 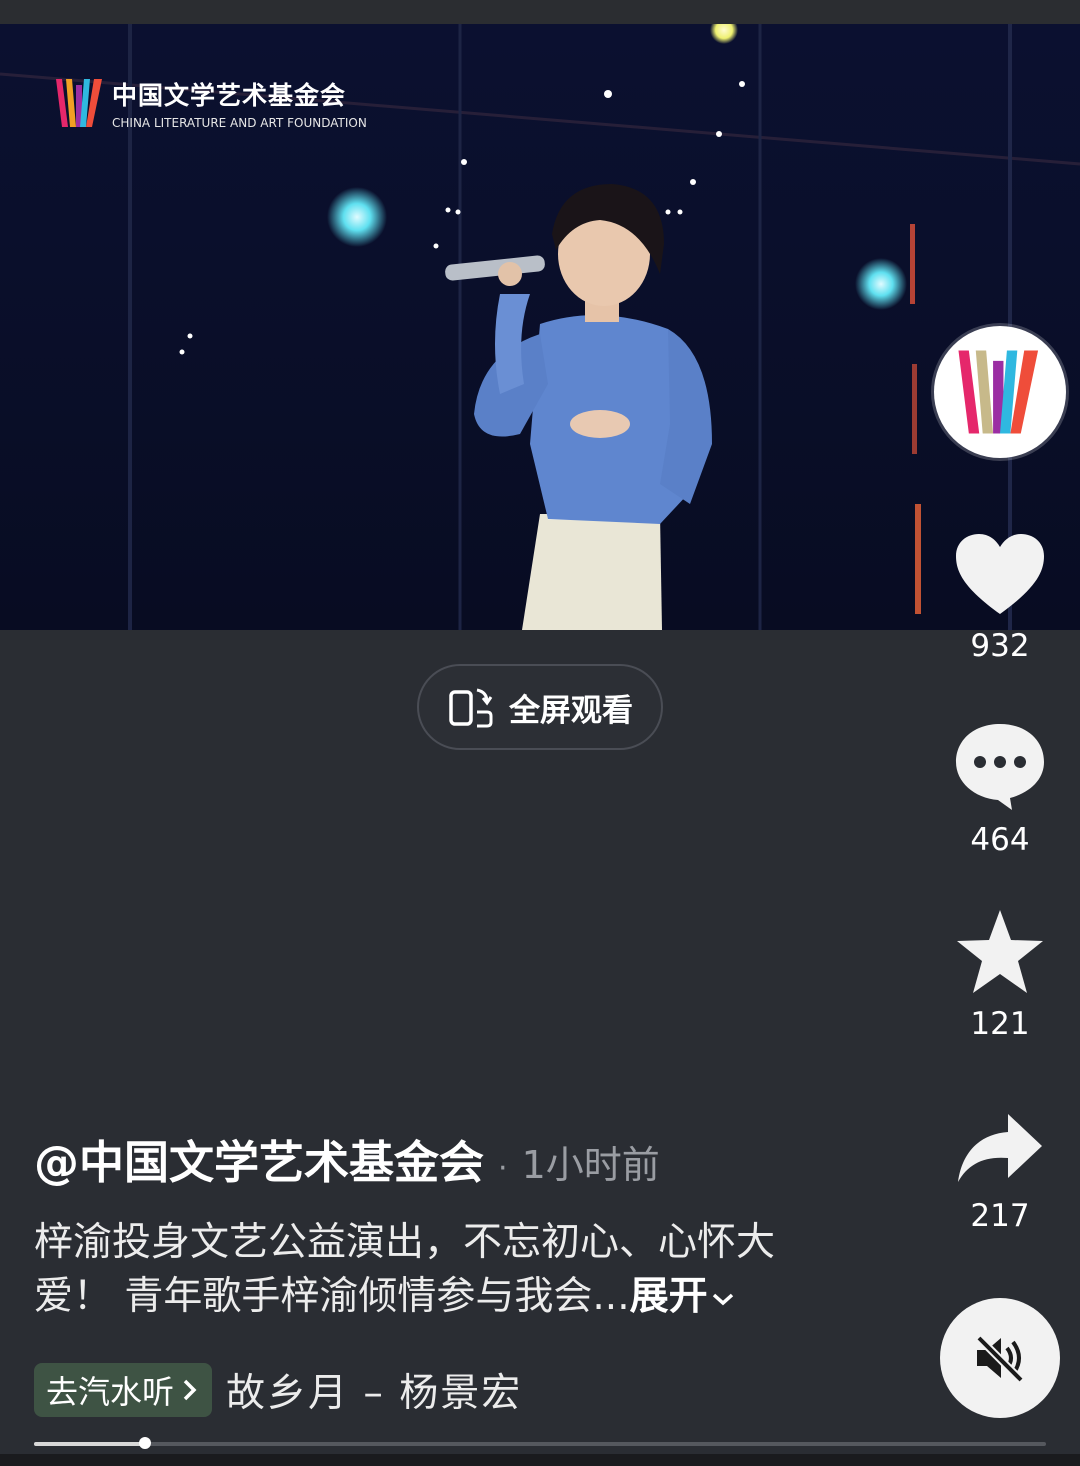 What do you see at coordinates (1000, 1024) in the screenshot?
I see `favorite-count: 121` at bounding box center [1000, 1024].